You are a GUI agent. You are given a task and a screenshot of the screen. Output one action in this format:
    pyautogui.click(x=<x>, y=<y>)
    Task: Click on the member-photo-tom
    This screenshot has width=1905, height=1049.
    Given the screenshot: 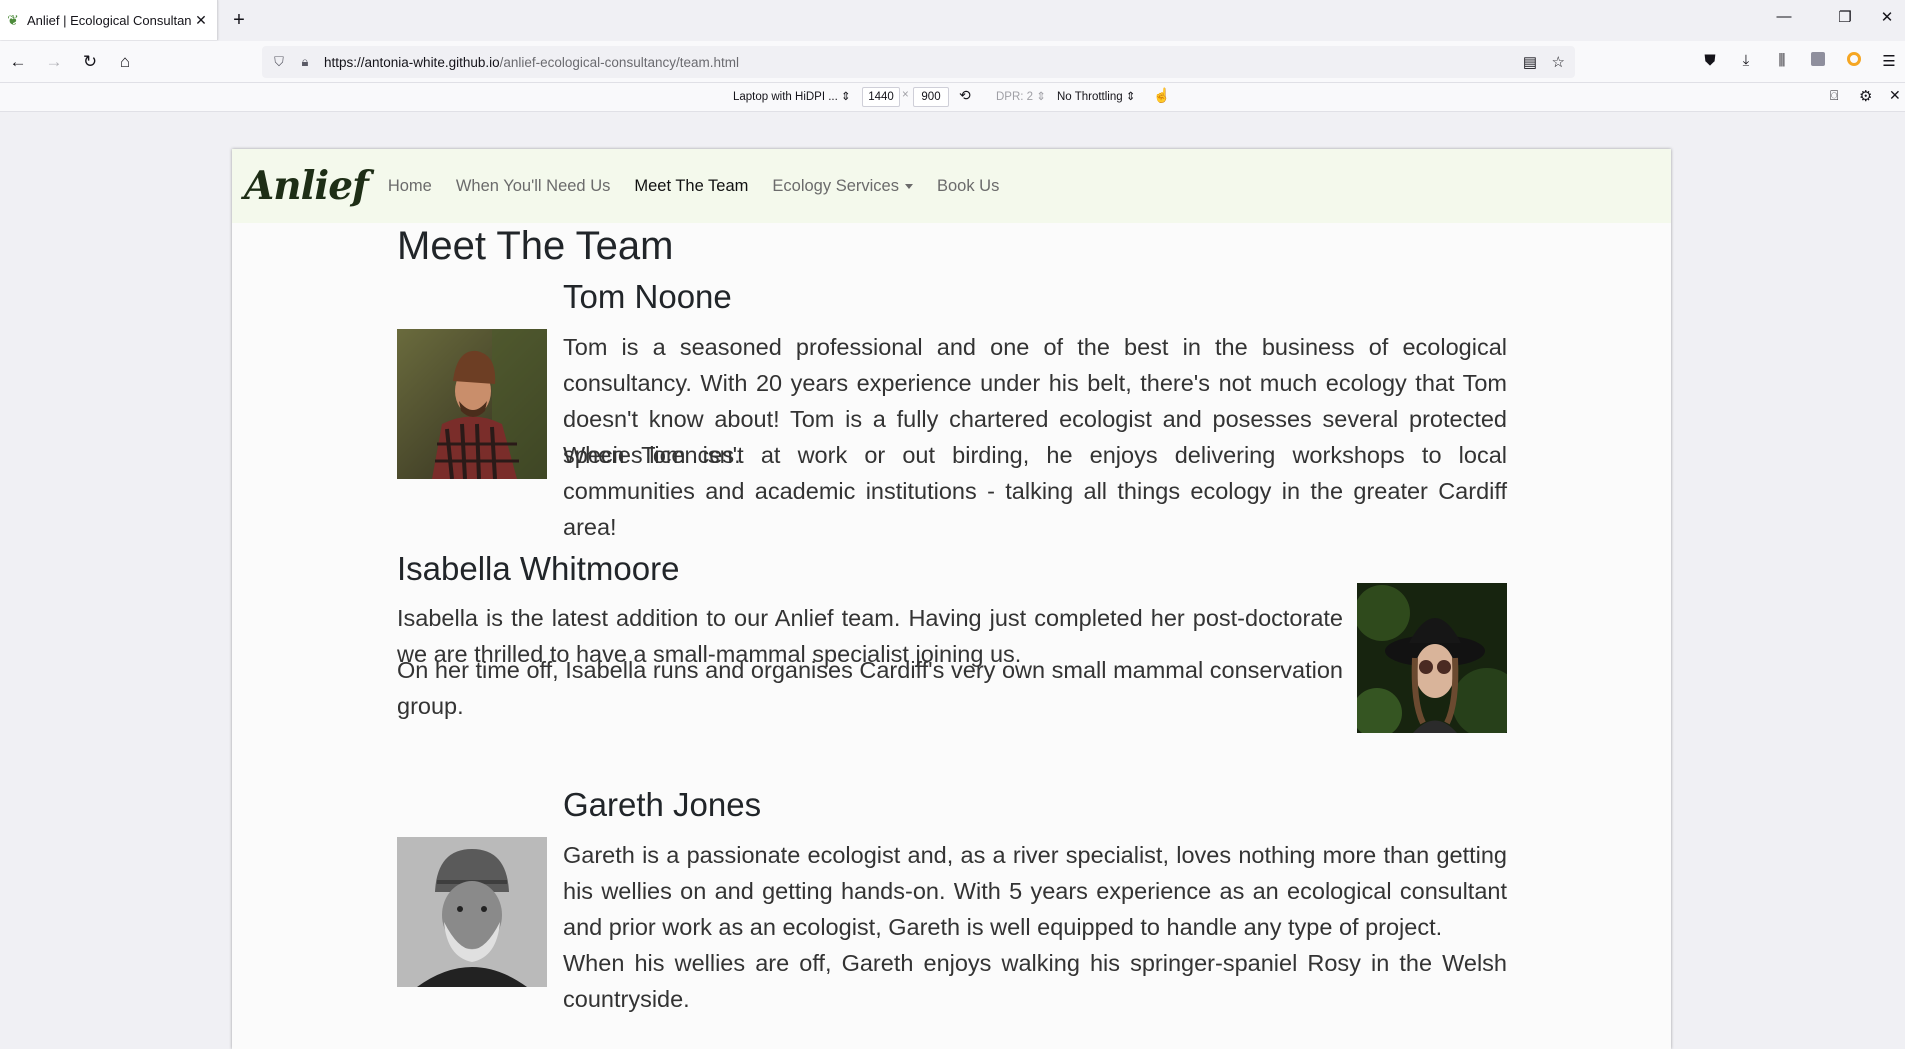 What is the action you would take?
    pyautogui.click(x=472, y=404)
    